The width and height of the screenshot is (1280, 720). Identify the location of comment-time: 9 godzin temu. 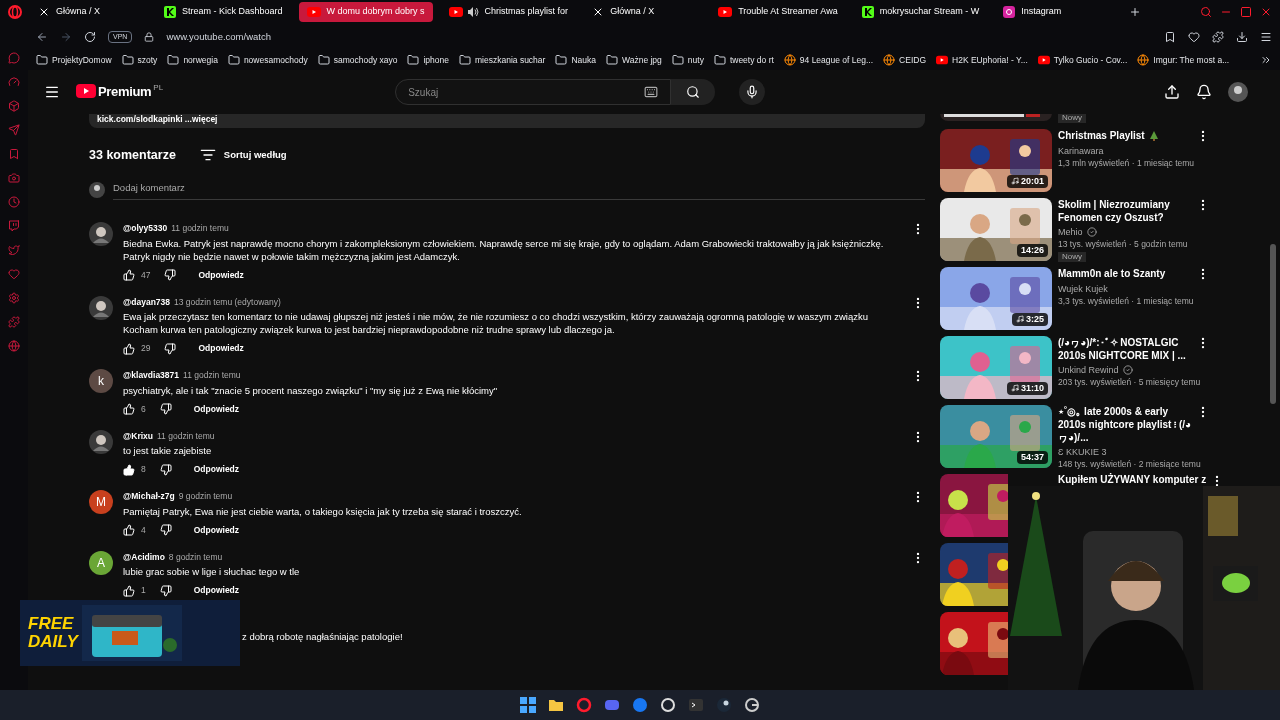
(205, 496).